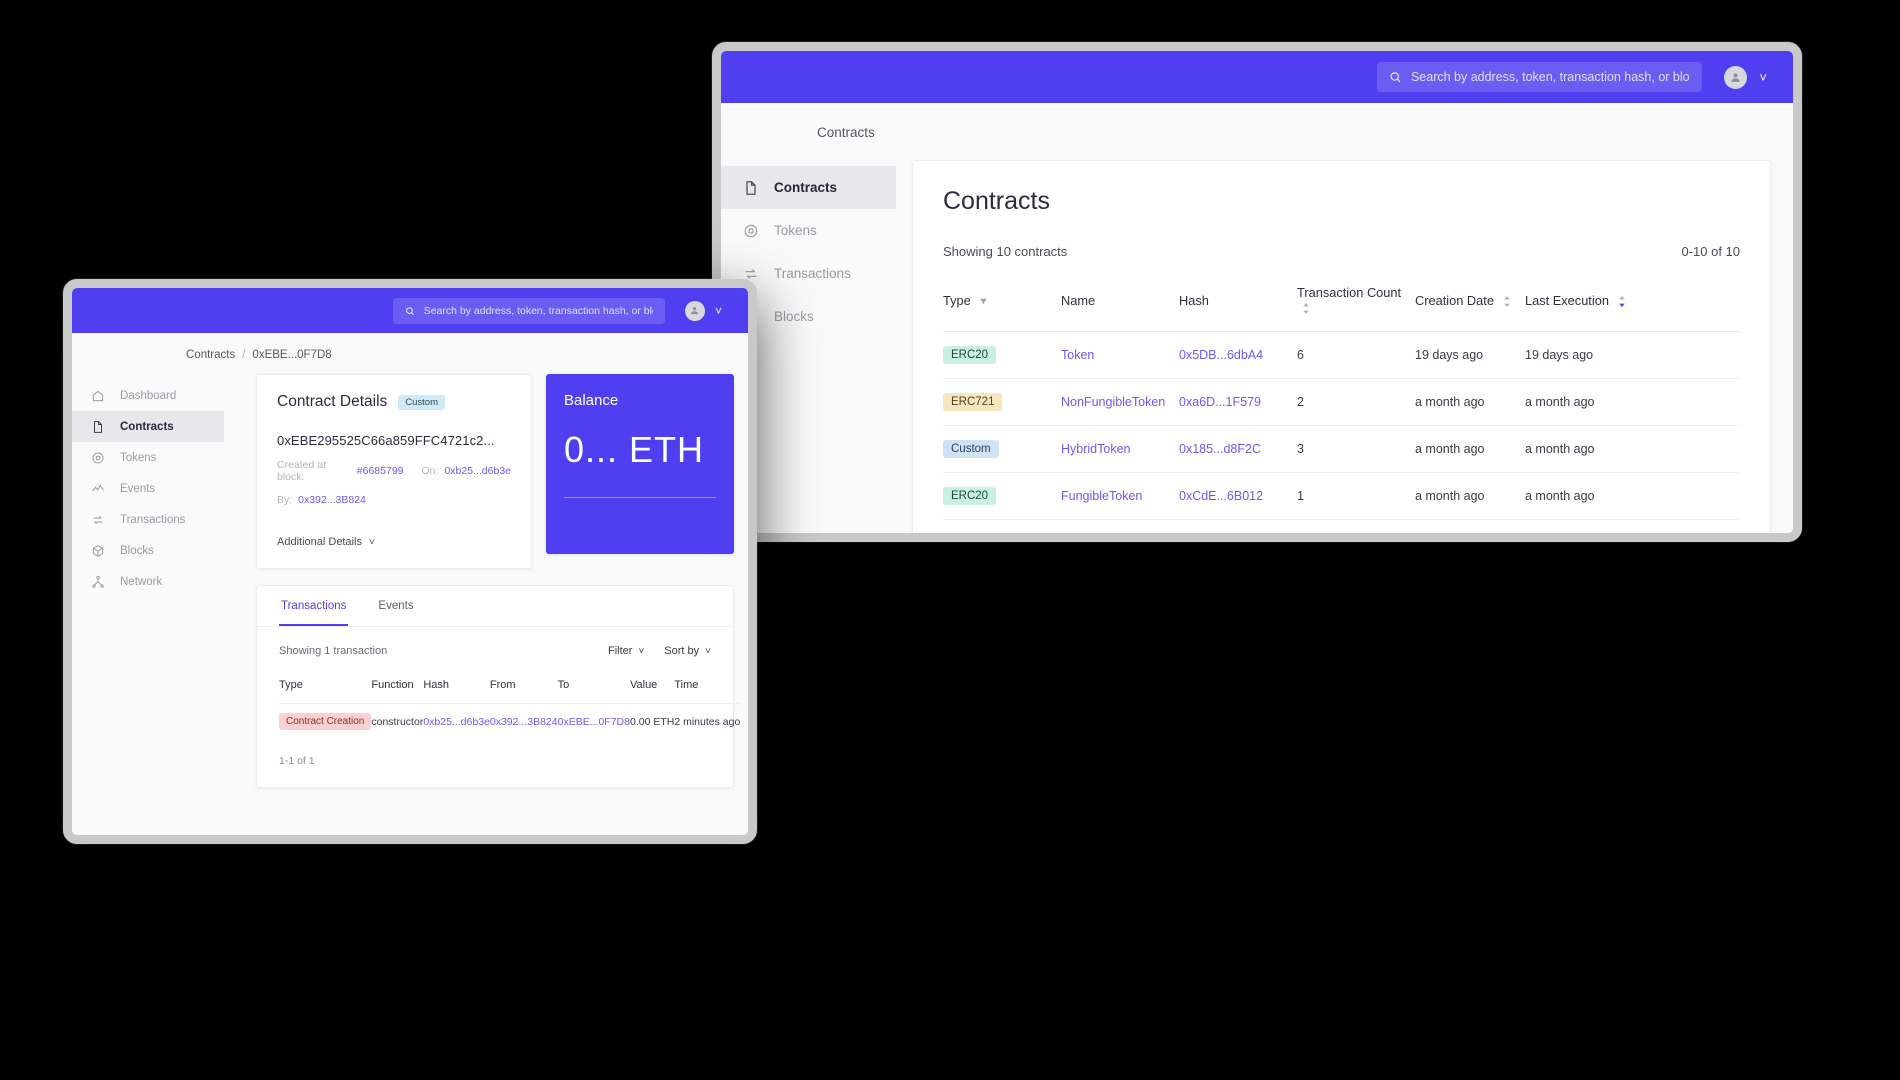 Image resolution: width=1900 pixels, height=1080 pixels. What do you see at coordinates (1300, 355) in the screenshot?
I see `transaction-count: 6` at bounding box center [1300, 355].